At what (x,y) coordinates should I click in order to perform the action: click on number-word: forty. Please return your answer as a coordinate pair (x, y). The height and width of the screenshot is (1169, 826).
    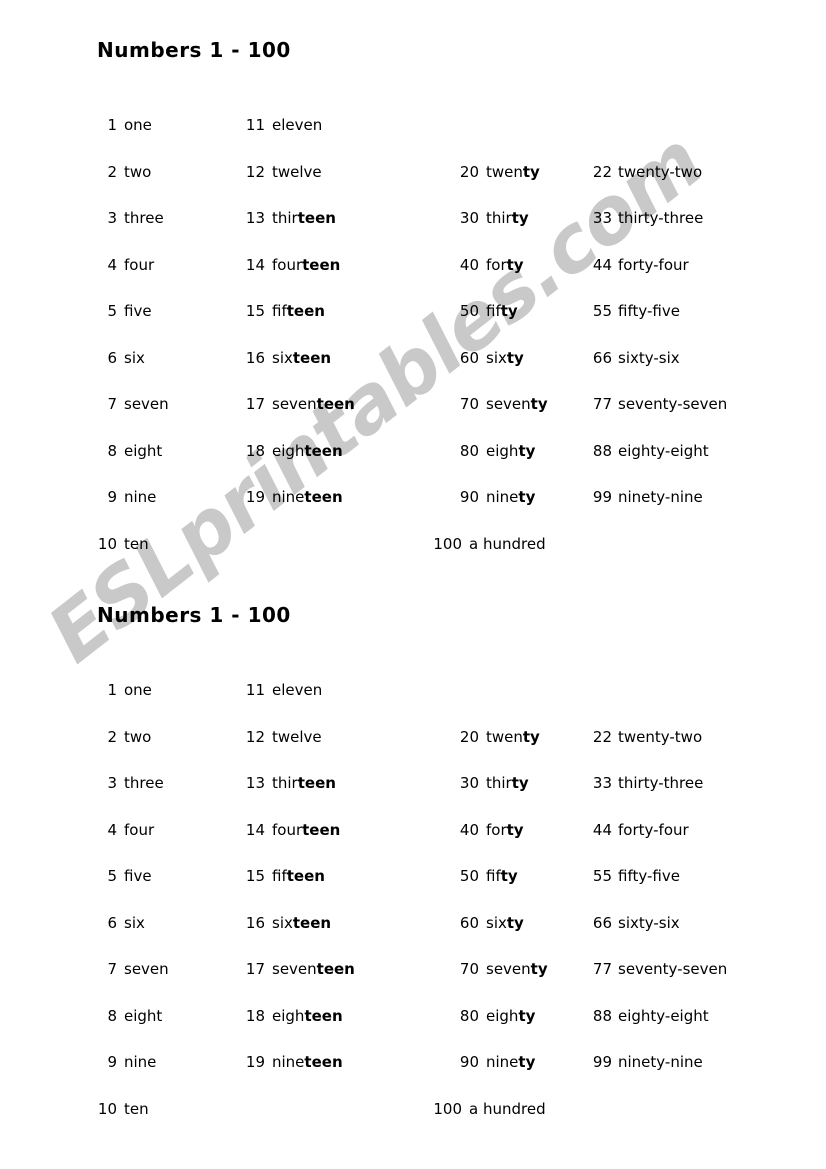
    Looking at the image, I should click on (505, 265).